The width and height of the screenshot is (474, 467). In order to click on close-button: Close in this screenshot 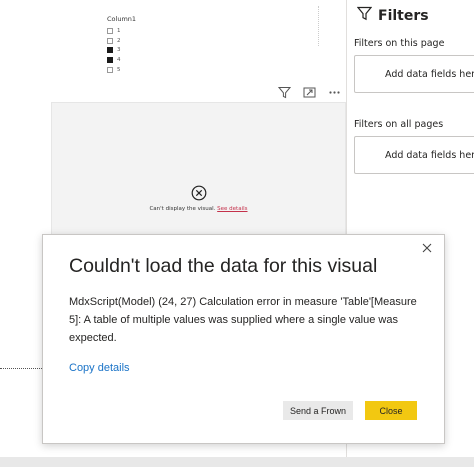, I will do `click(391, 410)`.